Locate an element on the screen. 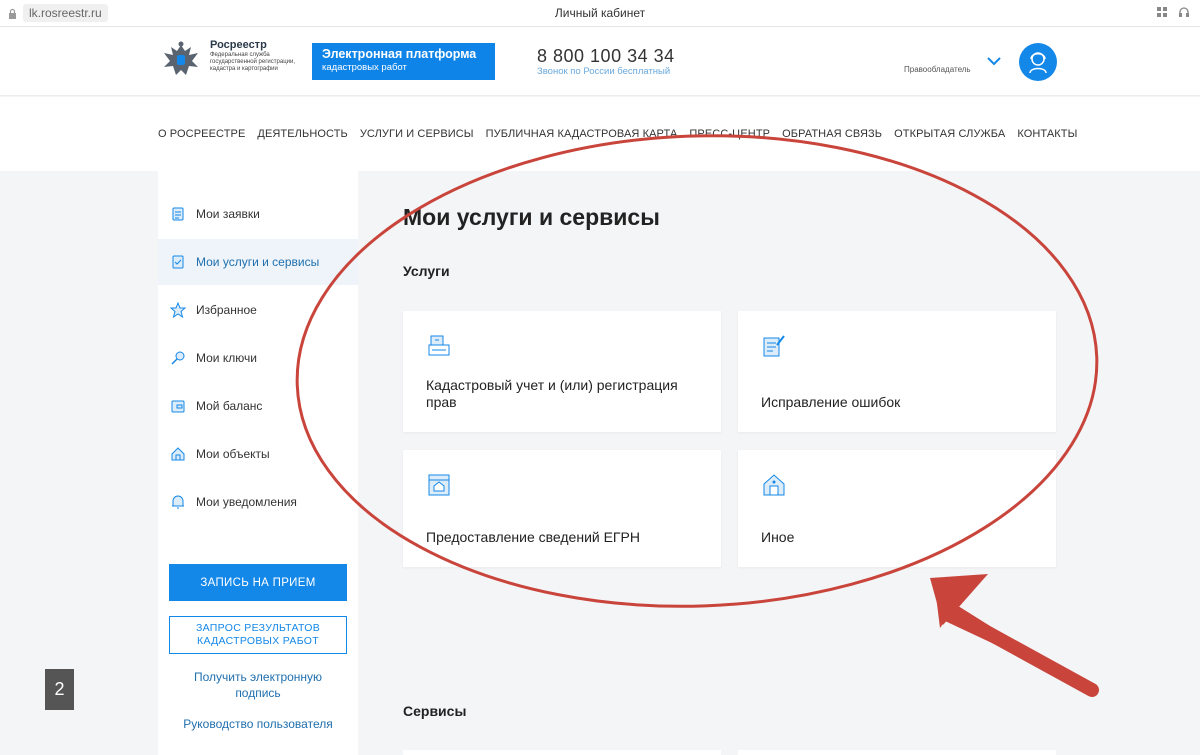  edit-document-icon is located at coordinates (774, 346).